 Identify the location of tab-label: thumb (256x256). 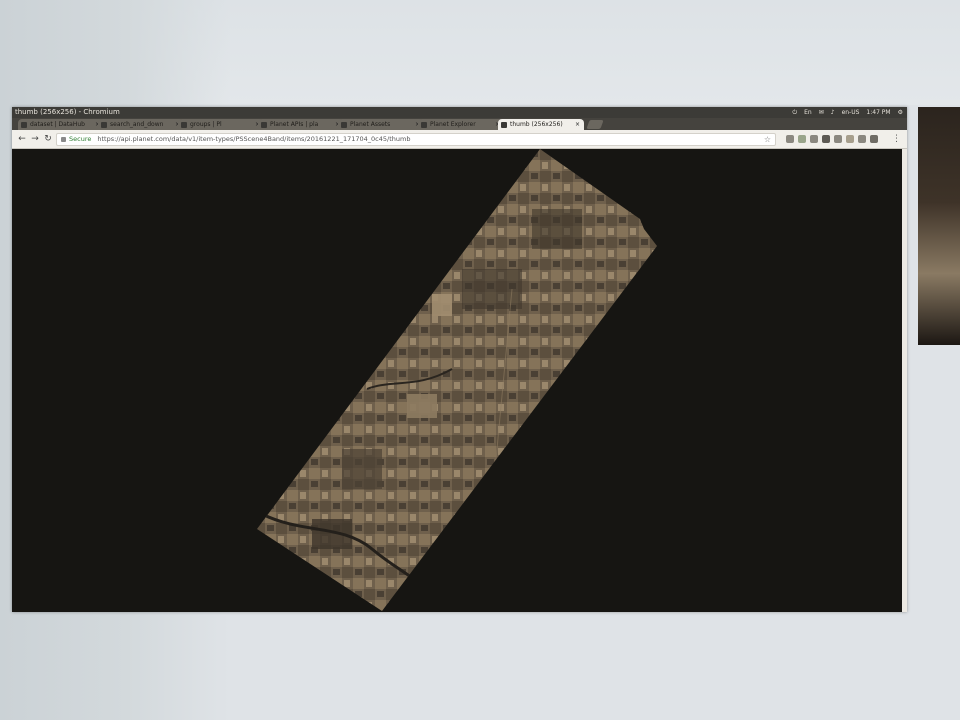
(536, 124).